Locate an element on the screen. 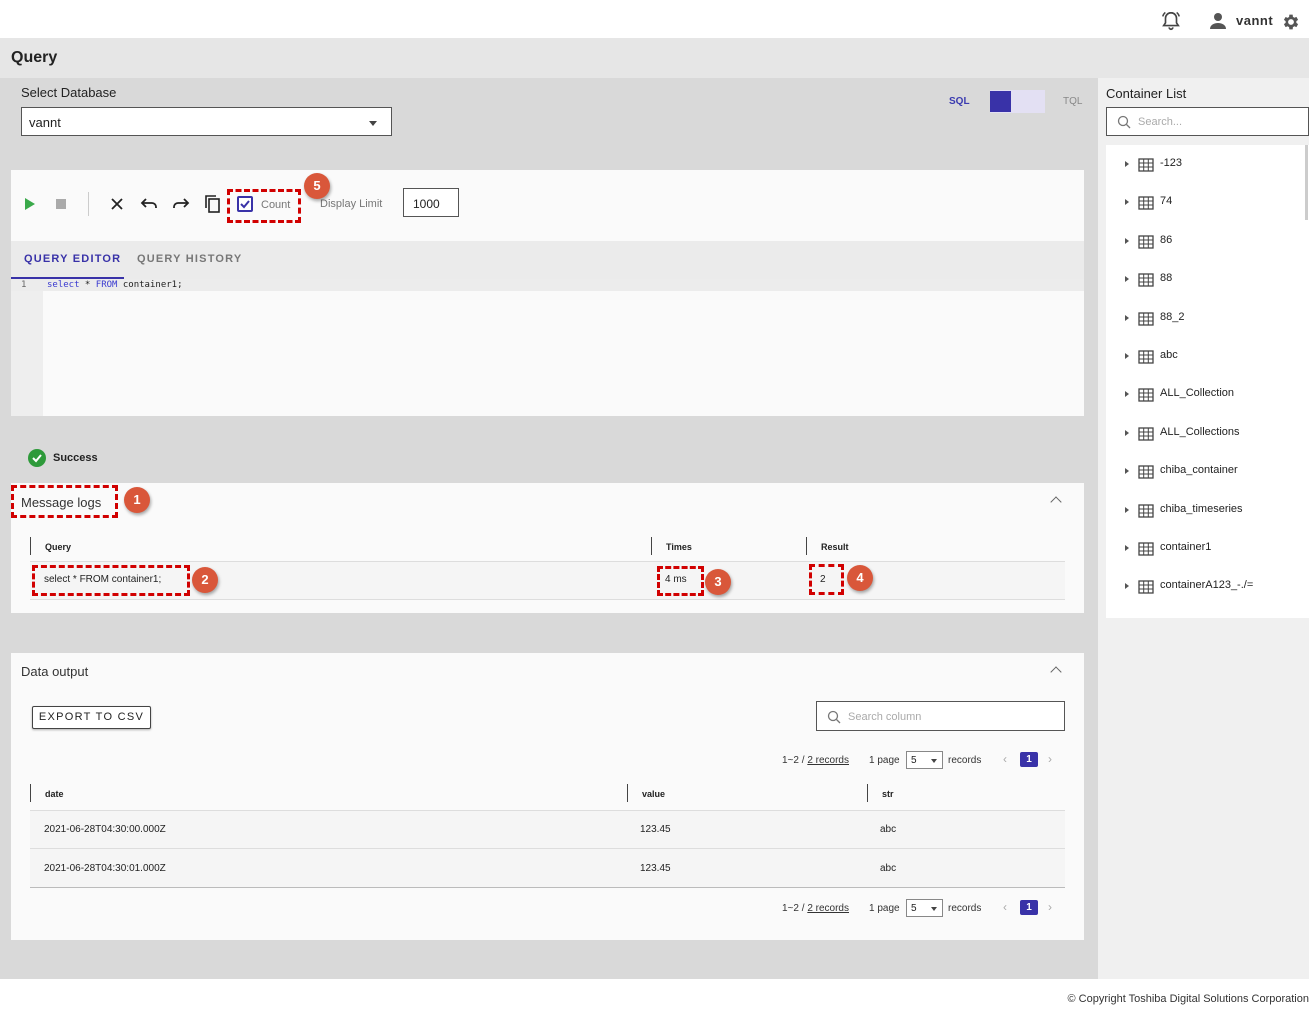 The width and height of the screenshot is (1309, 1017). container-item-label: container1 is located at coordinates (1186, 547).